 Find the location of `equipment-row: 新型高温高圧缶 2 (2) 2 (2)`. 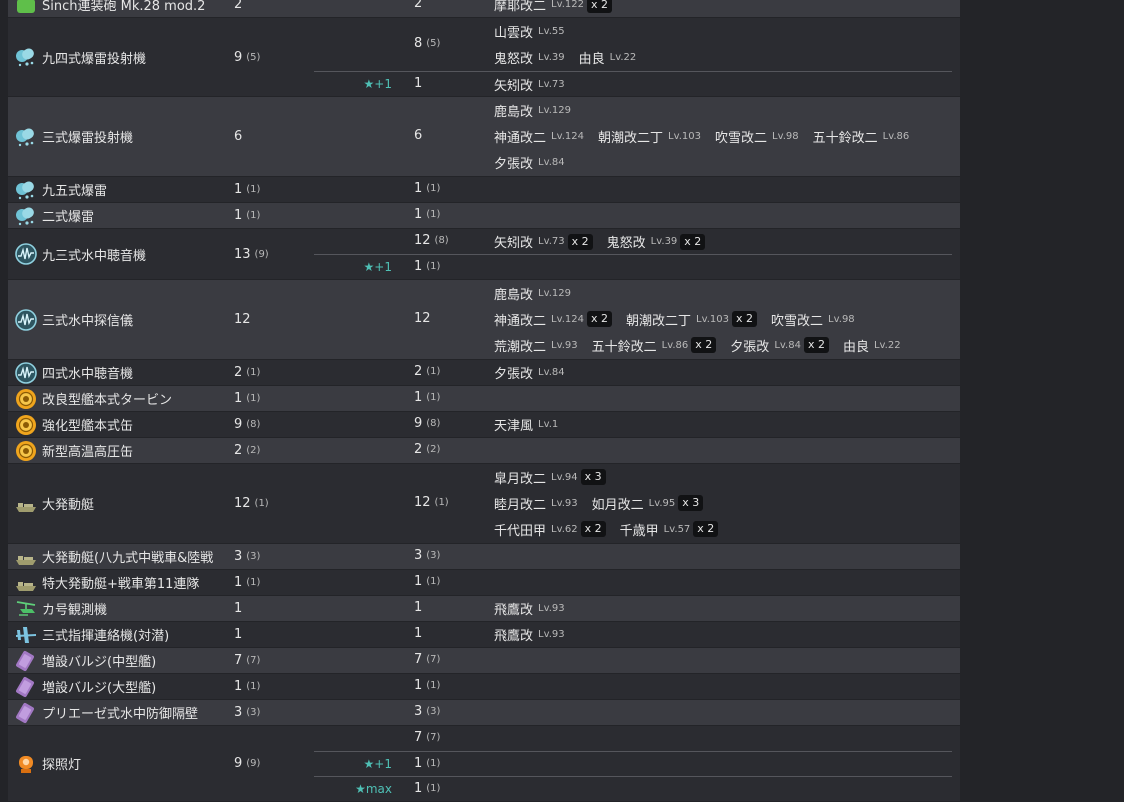

equipment-row: 新型高温高圧缶 2 (2) 2 (2) is located at coordinates (484, 450).